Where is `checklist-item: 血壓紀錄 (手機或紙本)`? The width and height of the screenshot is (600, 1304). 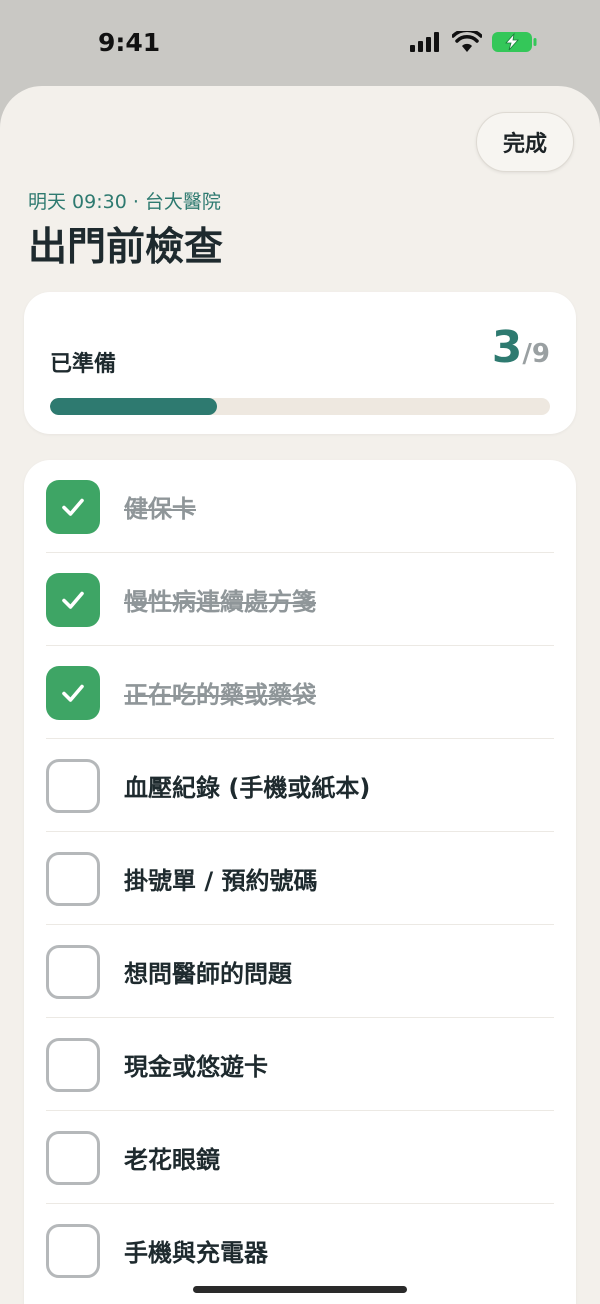
checklist-item: 血壓紀錄 (手機或紙本) is located at coordinates (300, 785).